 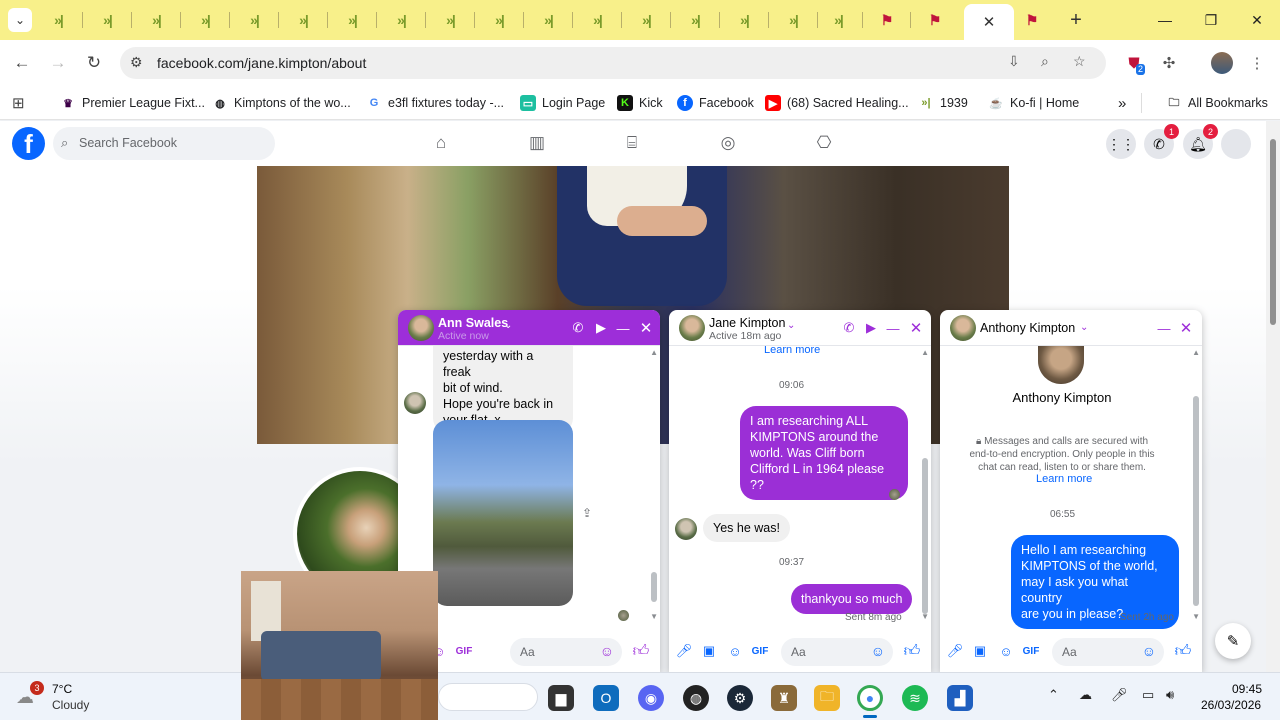 What do you see at coordinates (824, 143) in the screenshot?
I see `gaming-nav-icon: ⎔` at bounding box center [824, 143].